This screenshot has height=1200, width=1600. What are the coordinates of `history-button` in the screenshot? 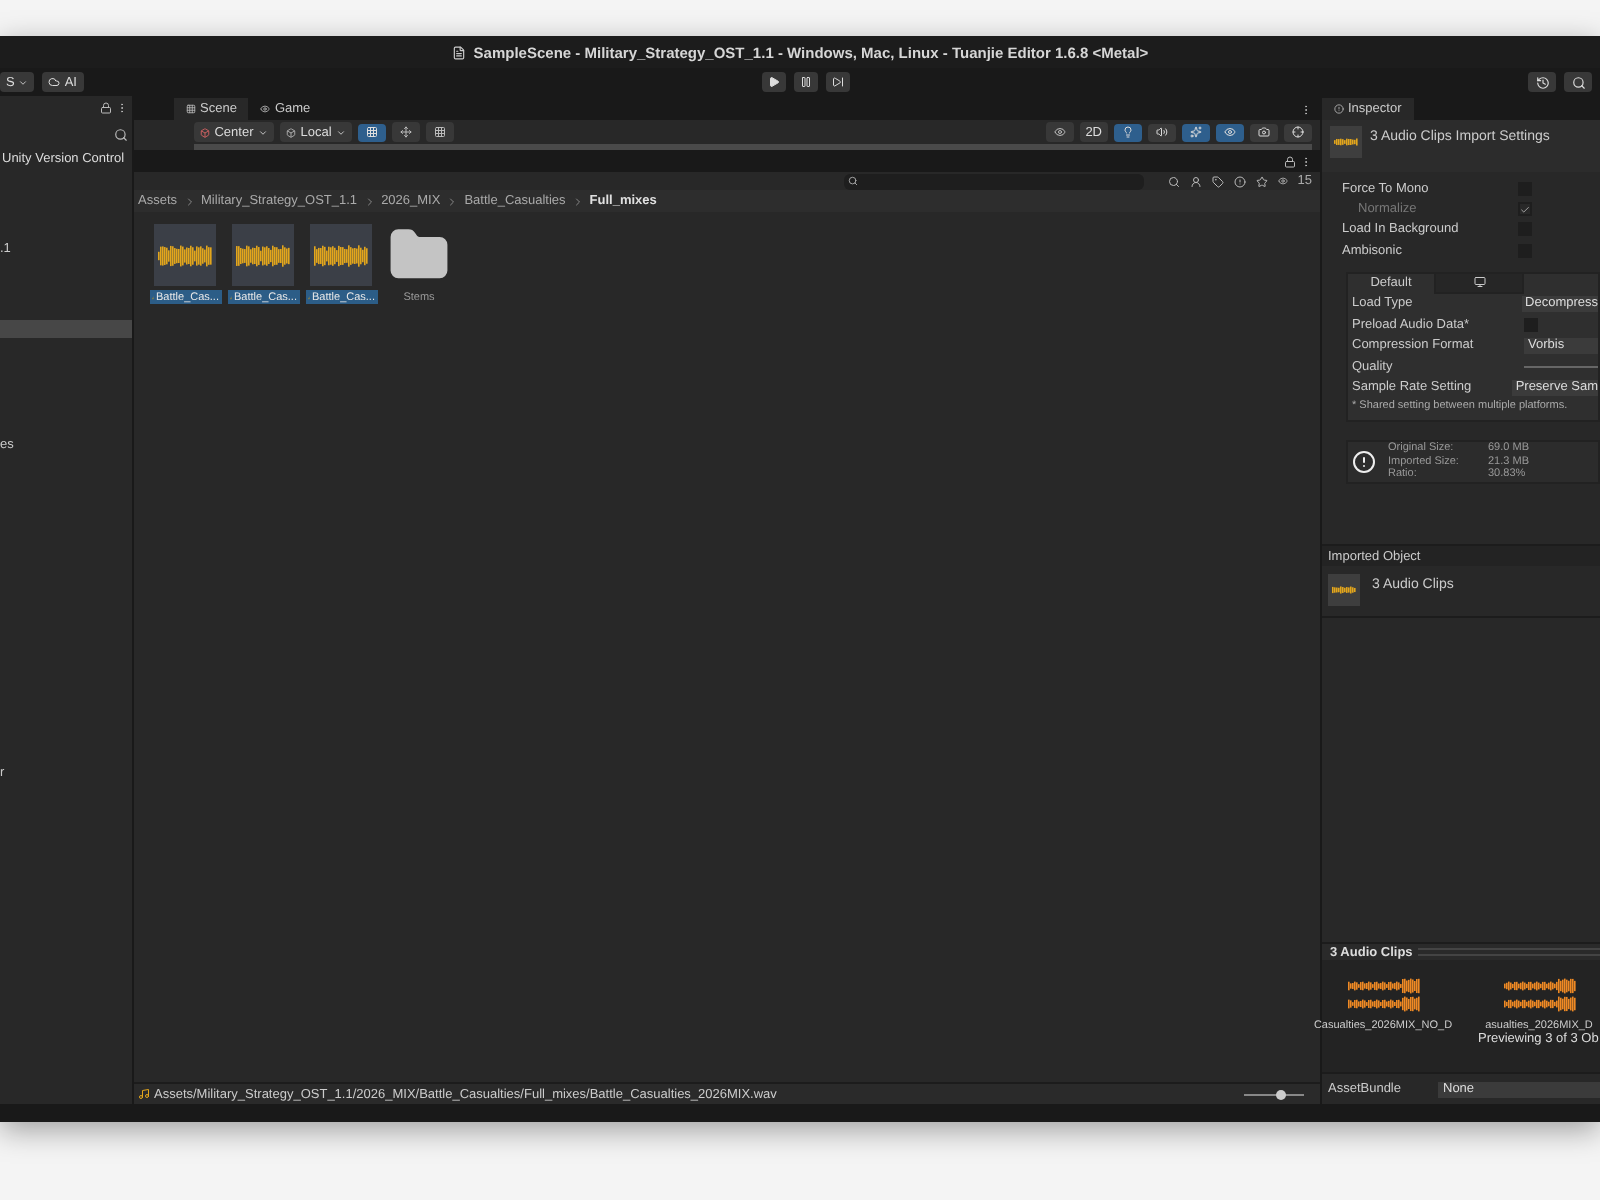 It's located at (1542, 82).